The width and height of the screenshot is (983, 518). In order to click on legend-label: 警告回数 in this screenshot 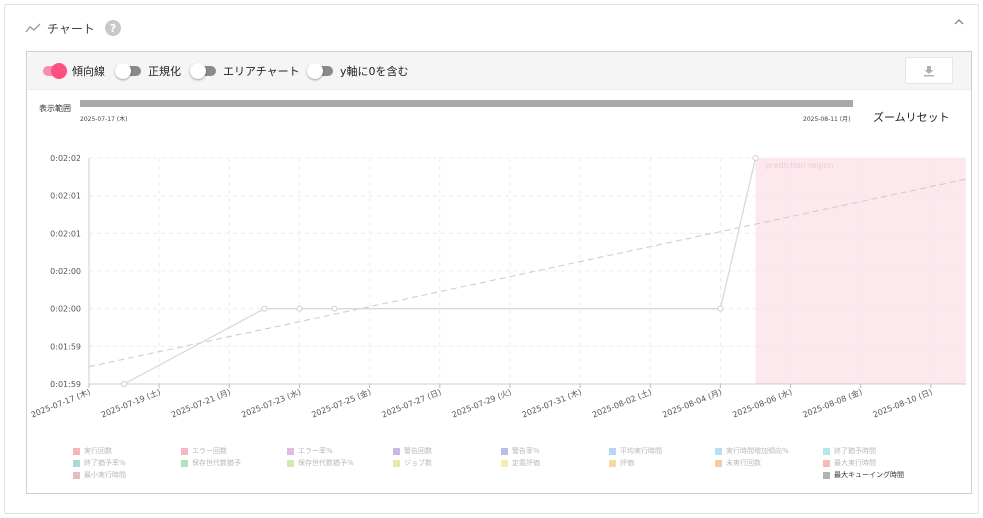, I will do `click(418, 451)`.